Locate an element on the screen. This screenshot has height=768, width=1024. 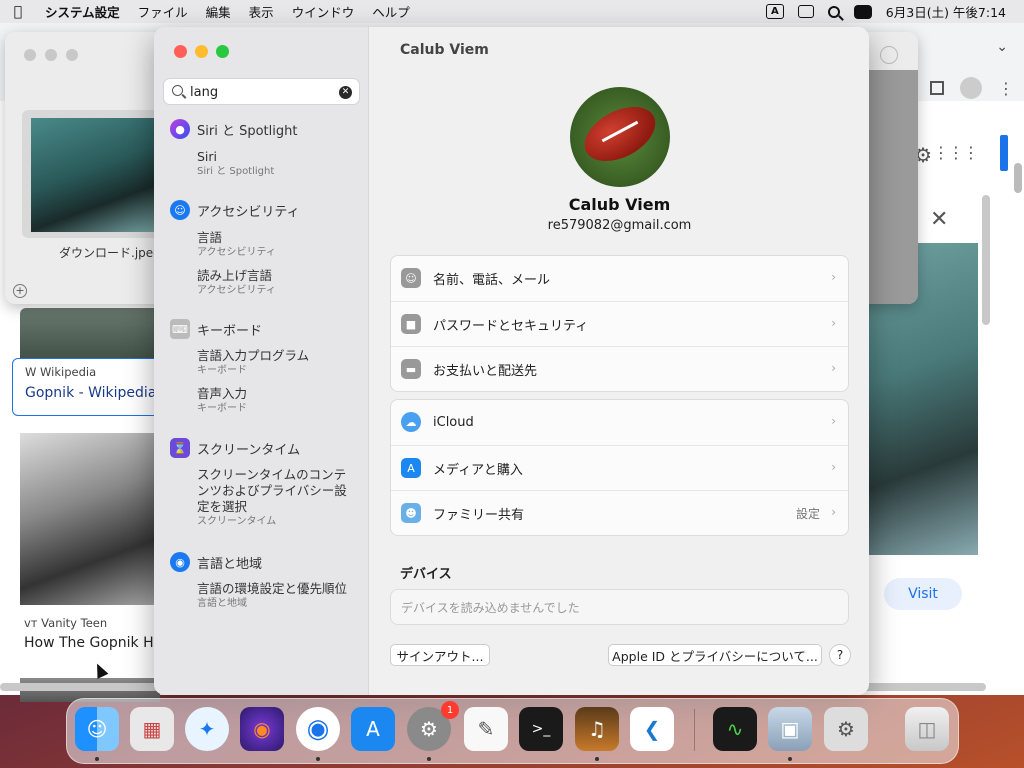
textedit-icon: ✎ is located at coordinates (486, 729).